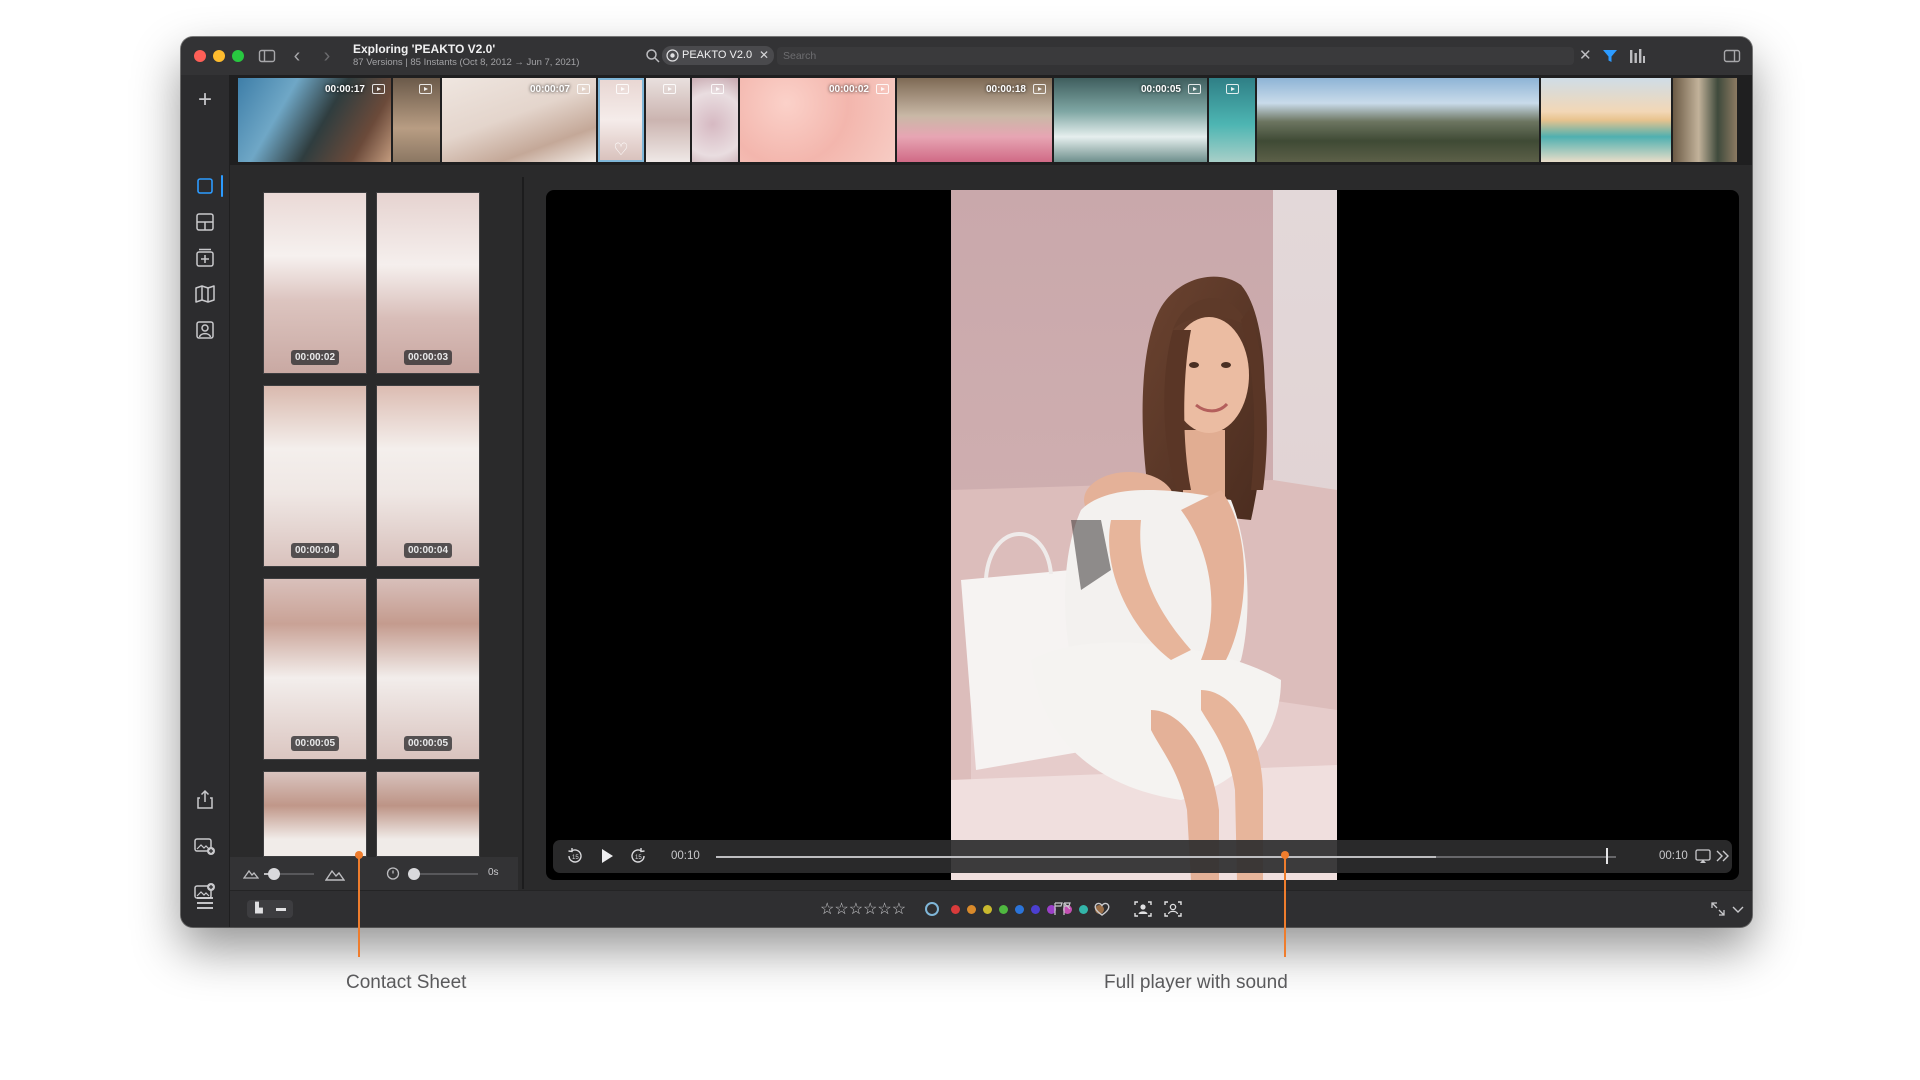 This screenshot has height=1080, width=1920. What do you see at coordinates (1062, 909) in the screenshot?
I see `flag-icon` at bounding box center [1062, 909].